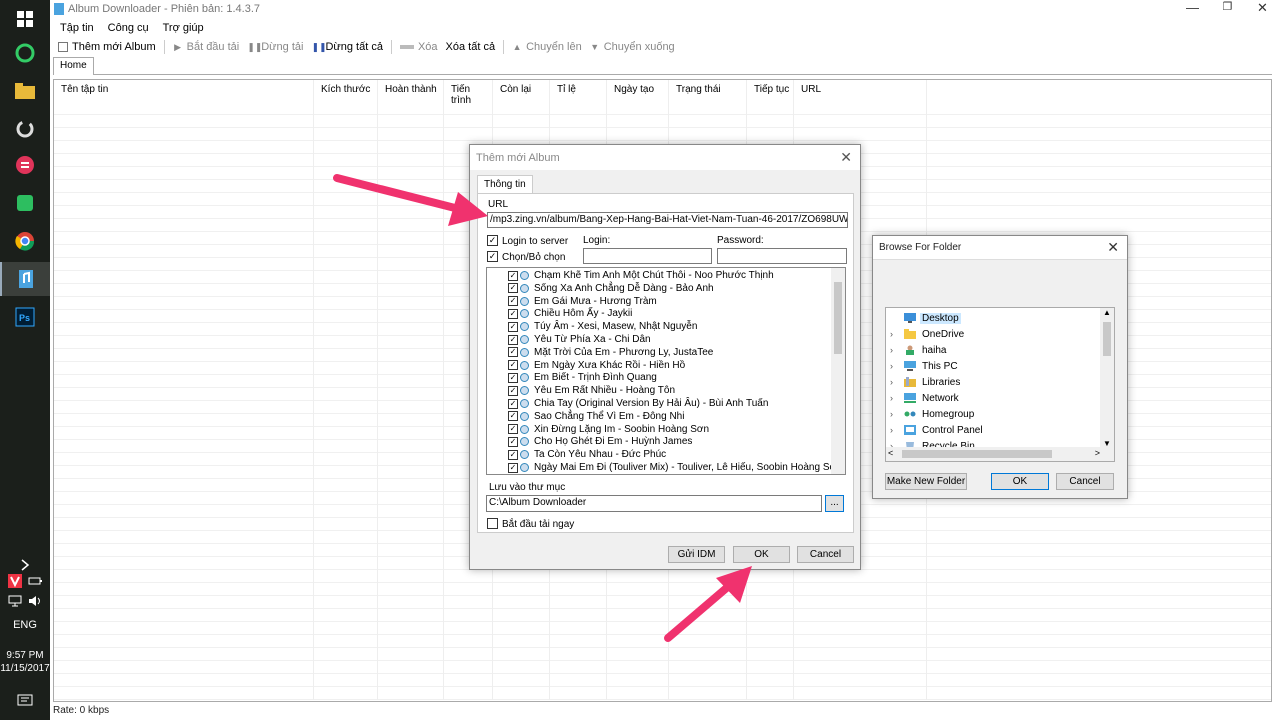 This screenshot has width=1280, height=720. I want to click on battery-icon, so click(35, 581).